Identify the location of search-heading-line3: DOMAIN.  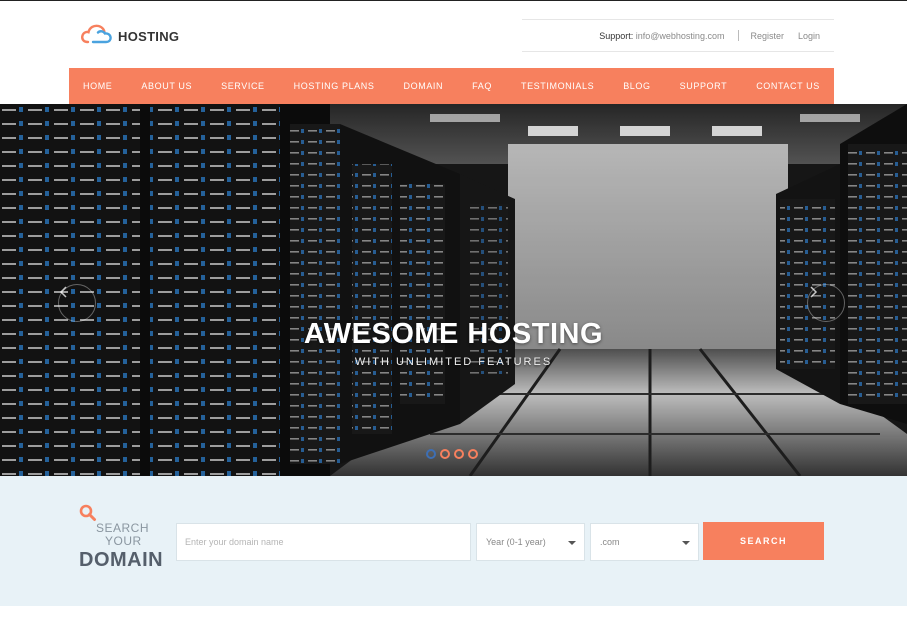
(121, 560).